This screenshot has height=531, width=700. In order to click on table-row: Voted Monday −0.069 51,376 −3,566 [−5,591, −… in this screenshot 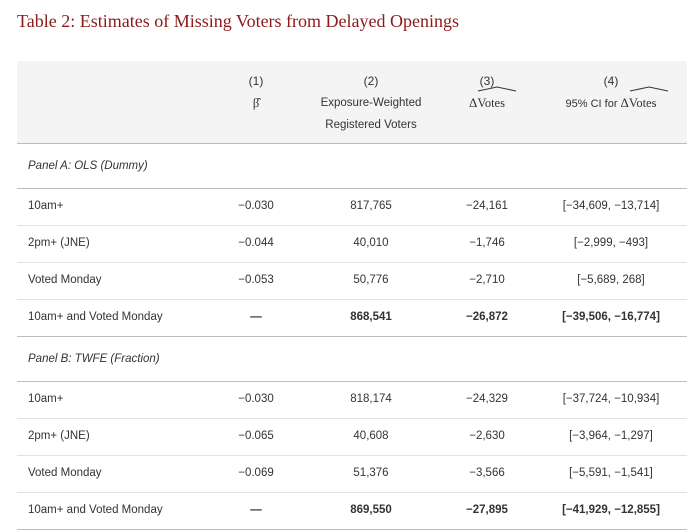, I will do `click(352, 474)`.